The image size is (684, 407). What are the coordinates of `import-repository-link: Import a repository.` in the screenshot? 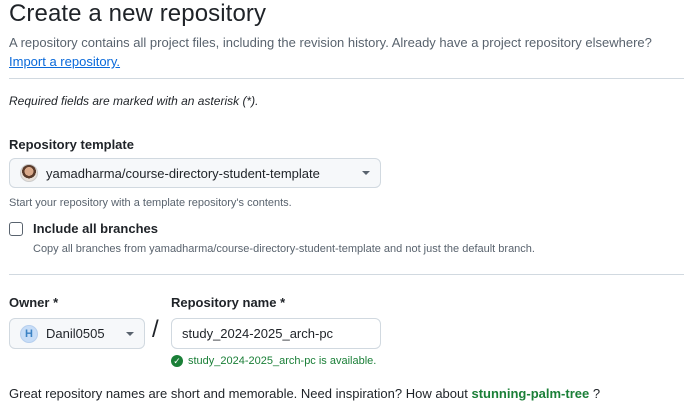 It's located at (64, 61).